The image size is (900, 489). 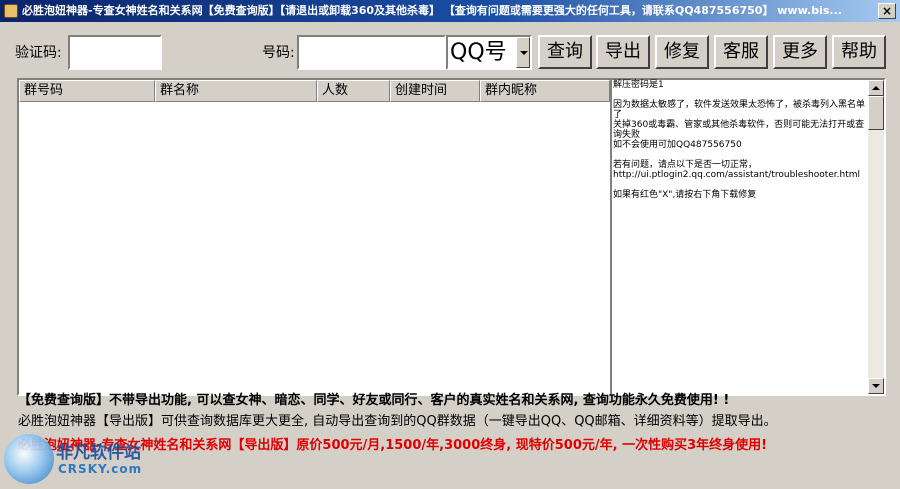 What do you see at coordinates (236, 91) in the screenshot?
I see `column-header-group-name: 群名称` at bounding box center [236, 91].